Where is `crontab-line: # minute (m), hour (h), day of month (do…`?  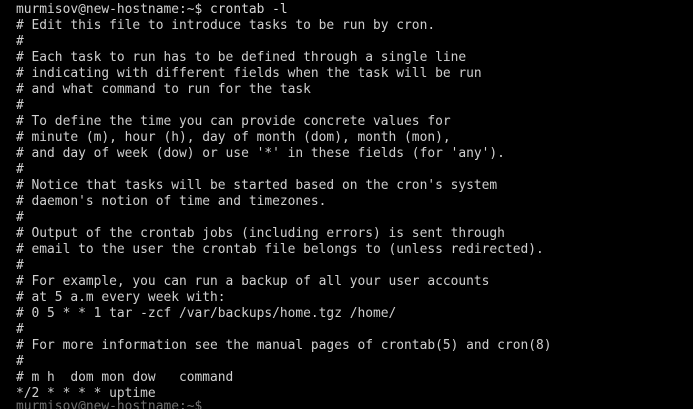
crontab-line: # minute (m), hour (h), day of month (do… is located at coordinates (233, 137).